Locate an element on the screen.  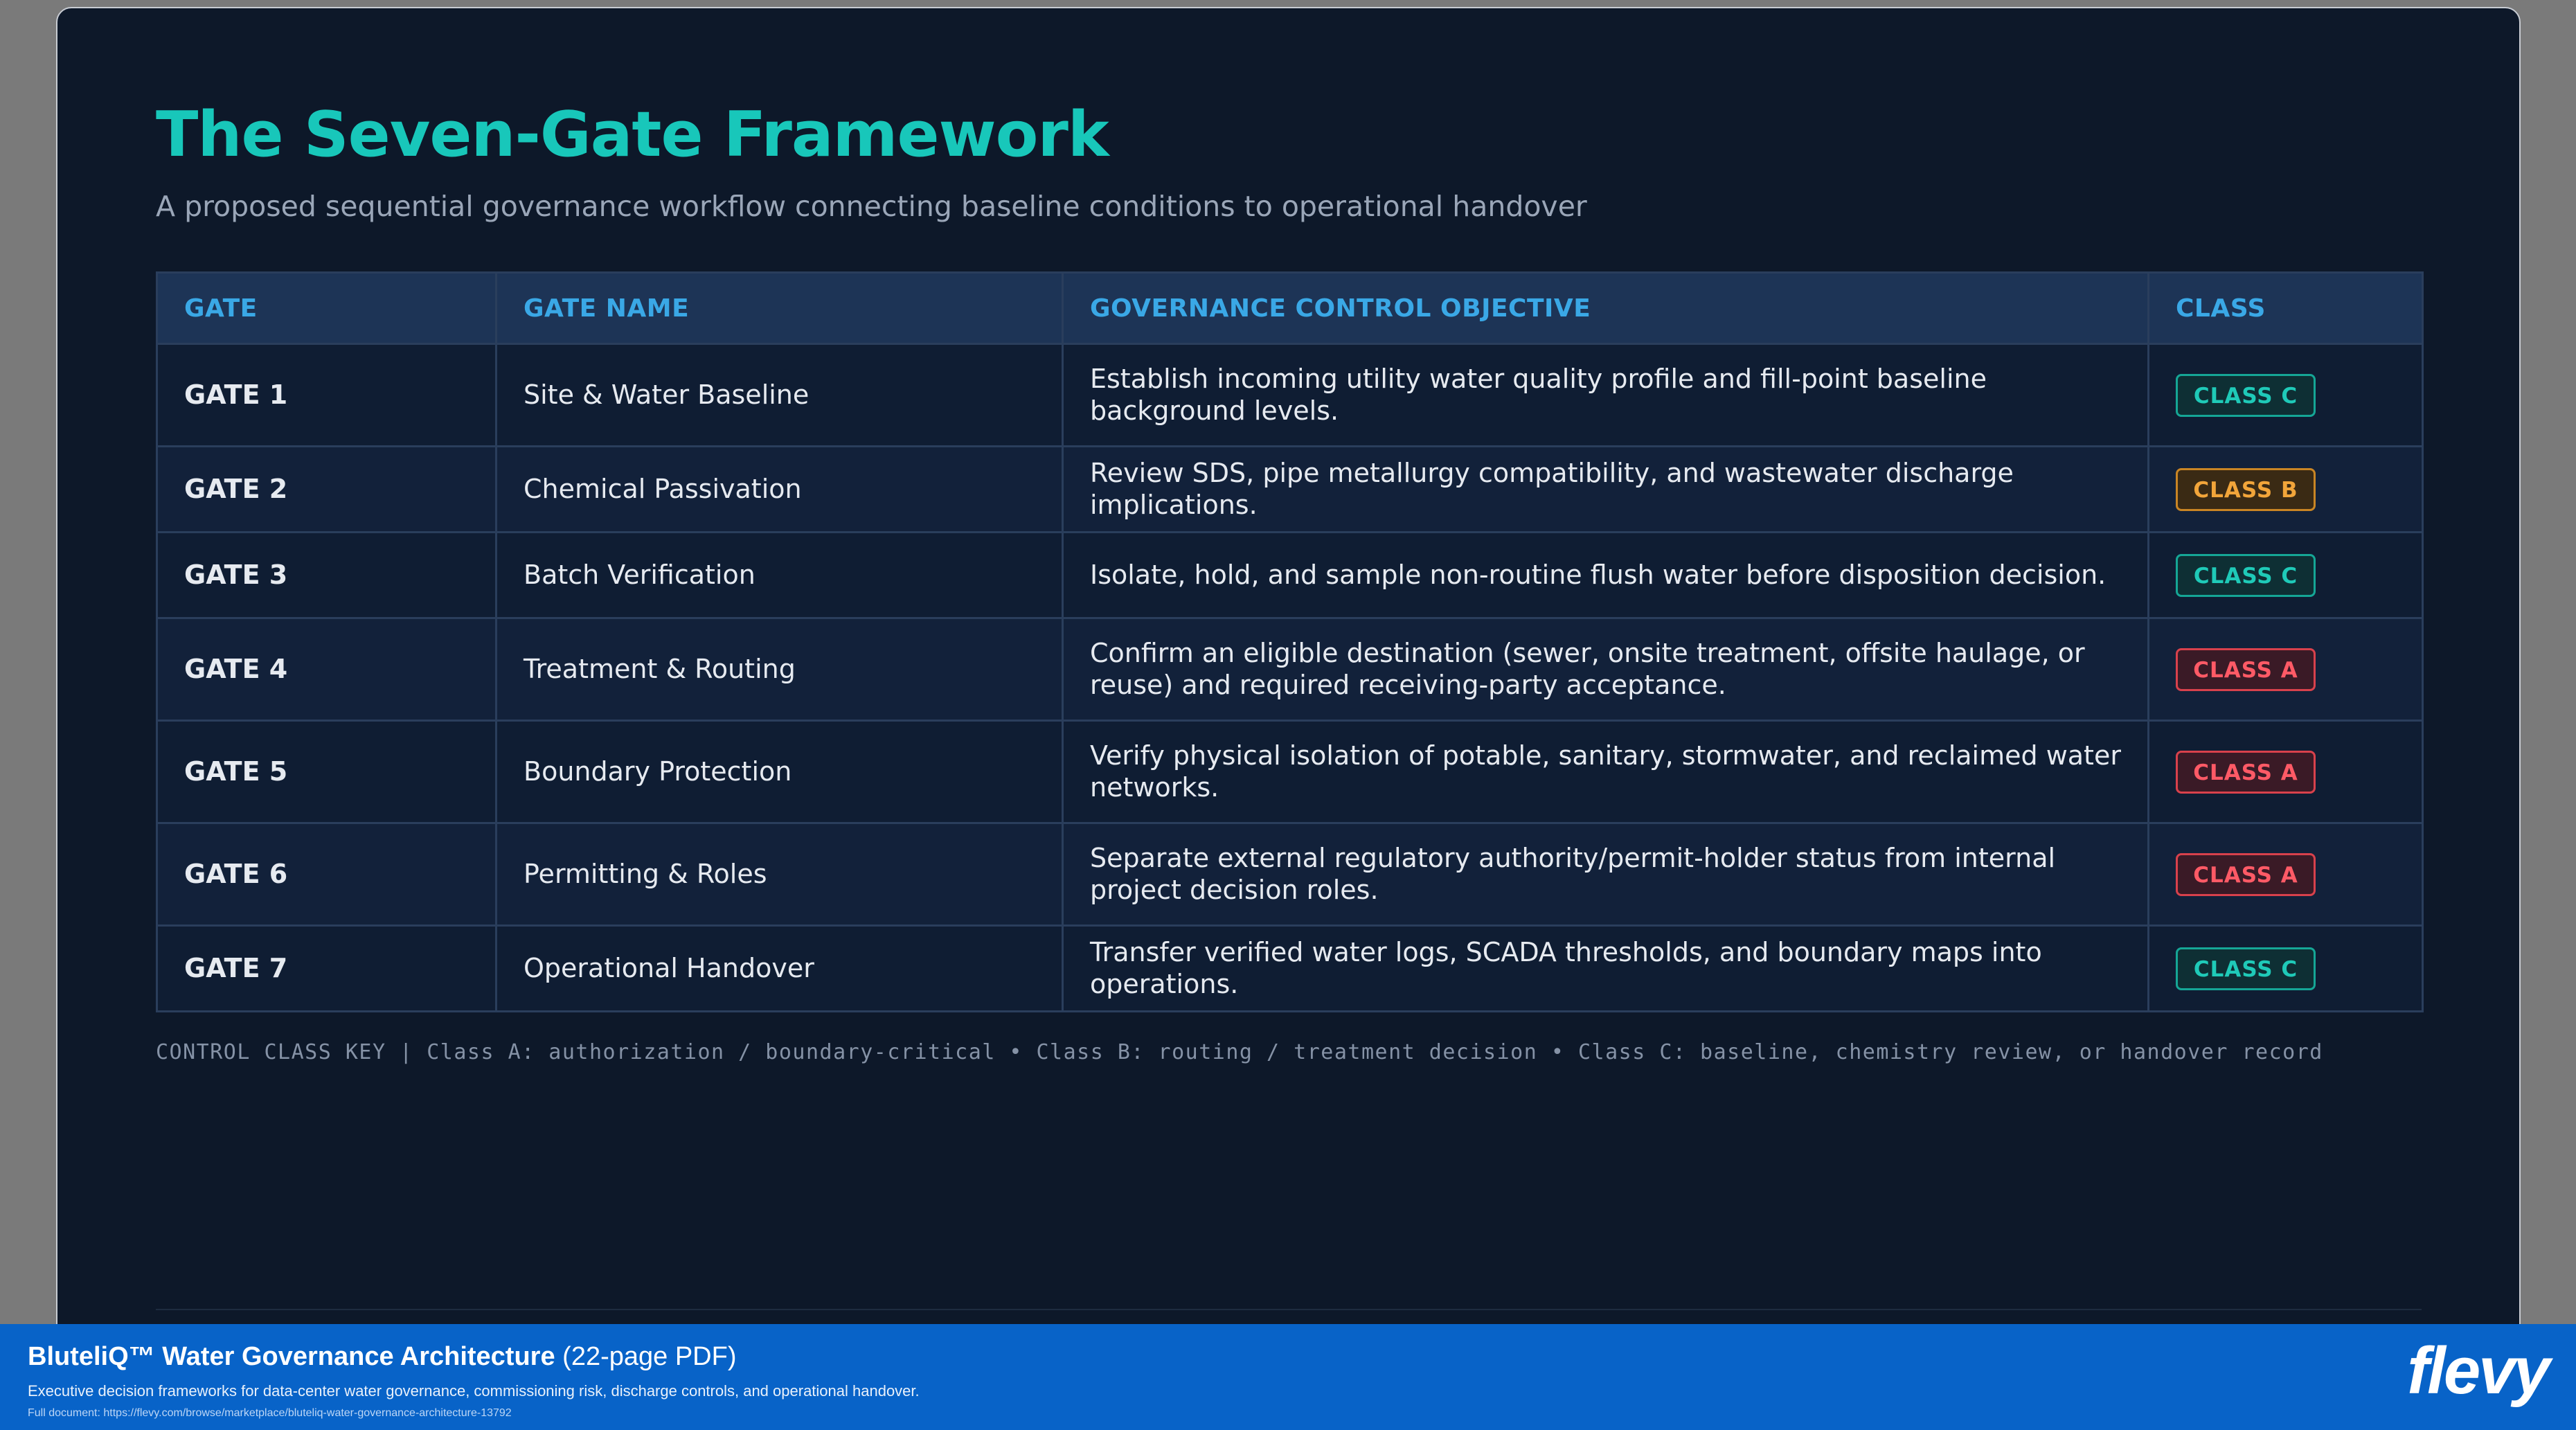
banner-title-strong: BluteliQ™ Water Governance Architecture is located at coordinates (291, 1356).